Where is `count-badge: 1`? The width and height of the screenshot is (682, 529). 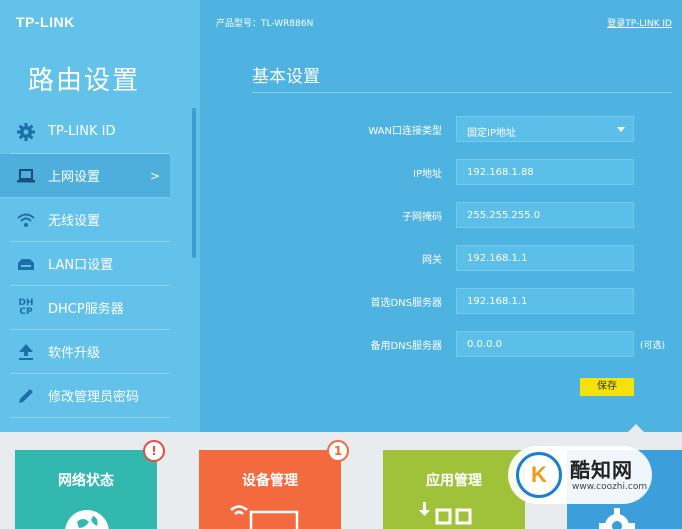 count-badge: 1 is located at coordinates (338, 451).